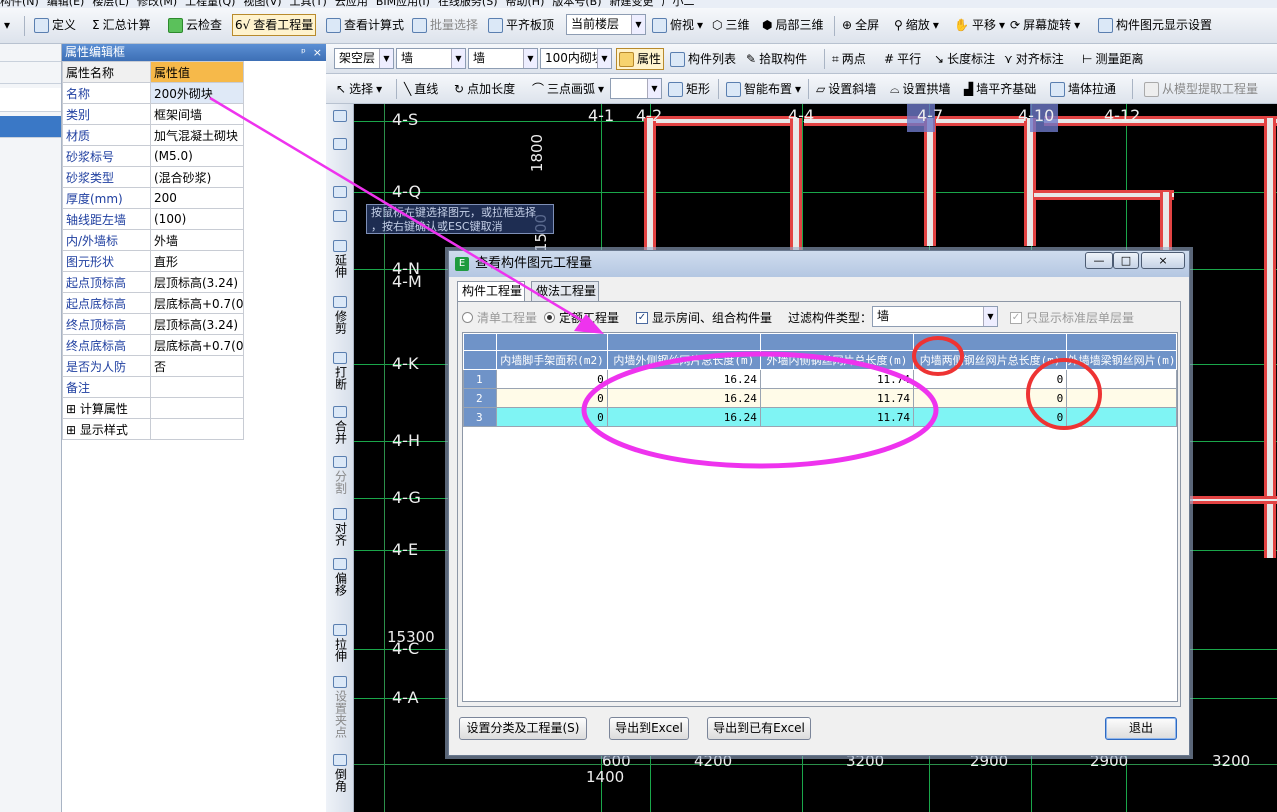 This screenshot has height=812, width=1277. Describe the element at coordinates (683, 360) in the screenshot. I see `column-header: 内墙外侧钢丝网片总长度(m)` at that location.